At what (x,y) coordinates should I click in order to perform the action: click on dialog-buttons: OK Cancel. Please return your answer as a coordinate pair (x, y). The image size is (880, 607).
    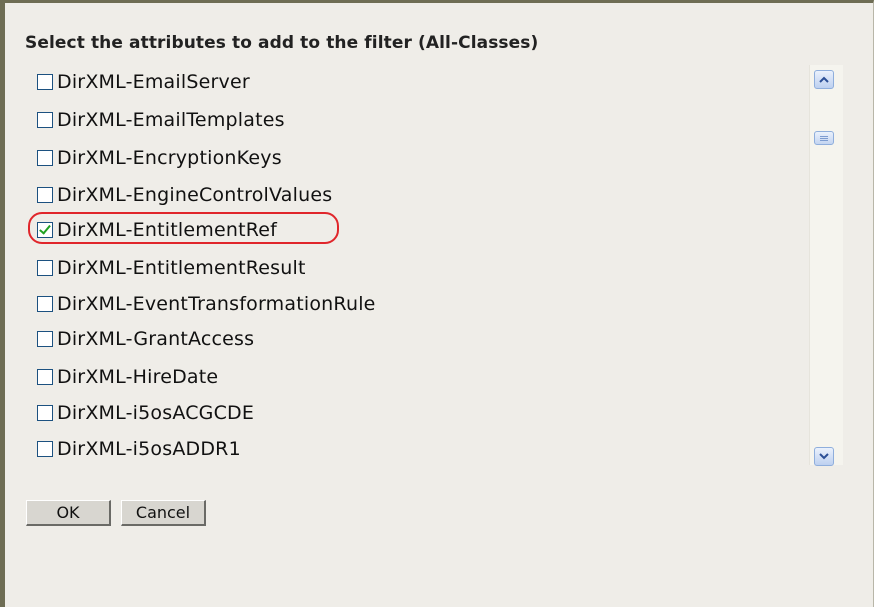
    Looking at the image, I should click on (116, 513).